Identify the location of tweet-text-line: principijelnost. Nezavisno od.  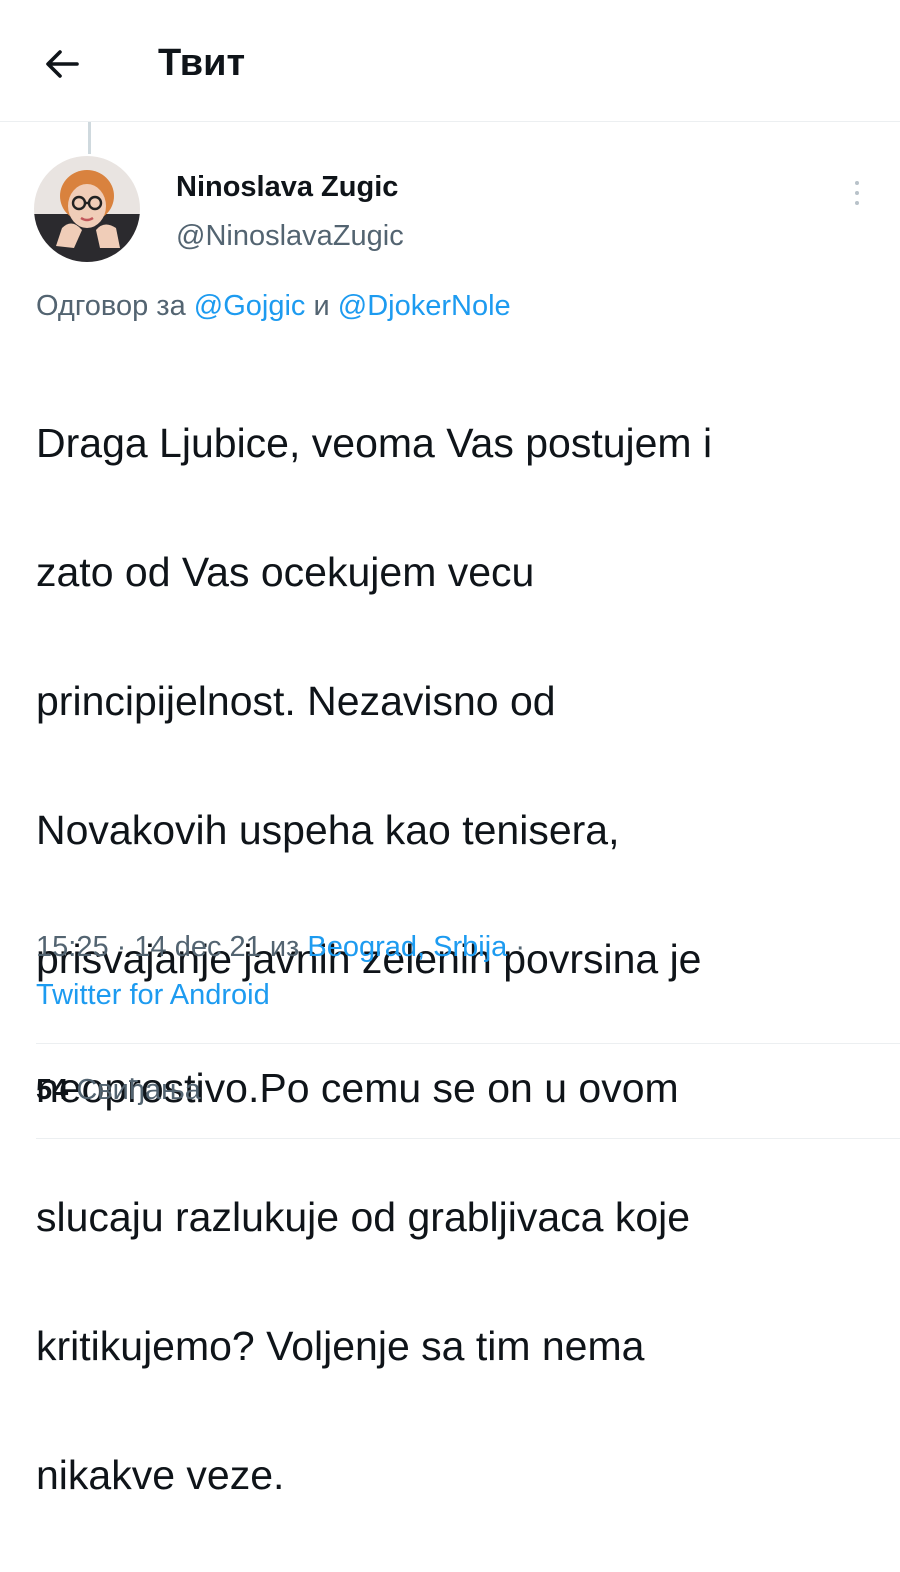
(296, 700).